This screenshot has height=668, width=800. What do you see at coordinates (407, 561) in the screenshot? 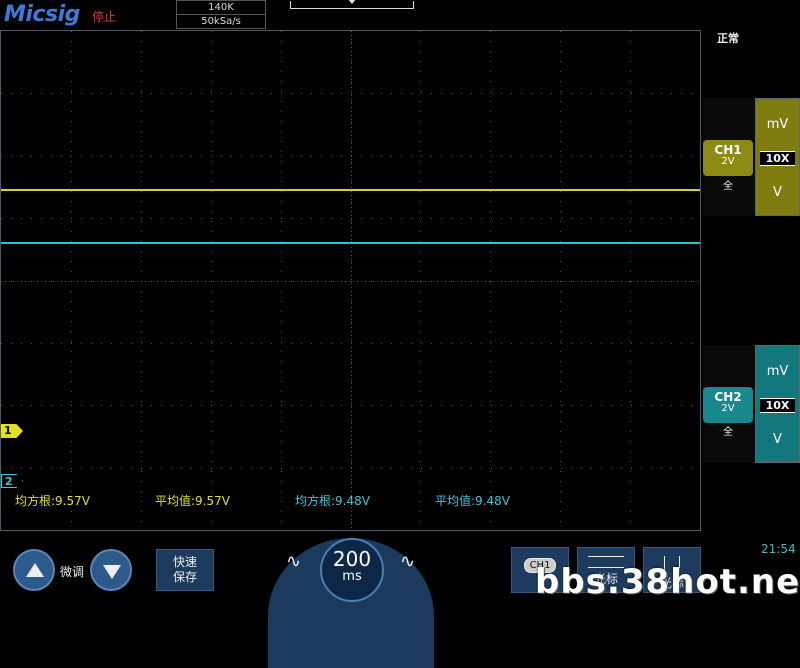
I see `timebase-increase-wave-icon: ∿` at bounding box center [407, 561].